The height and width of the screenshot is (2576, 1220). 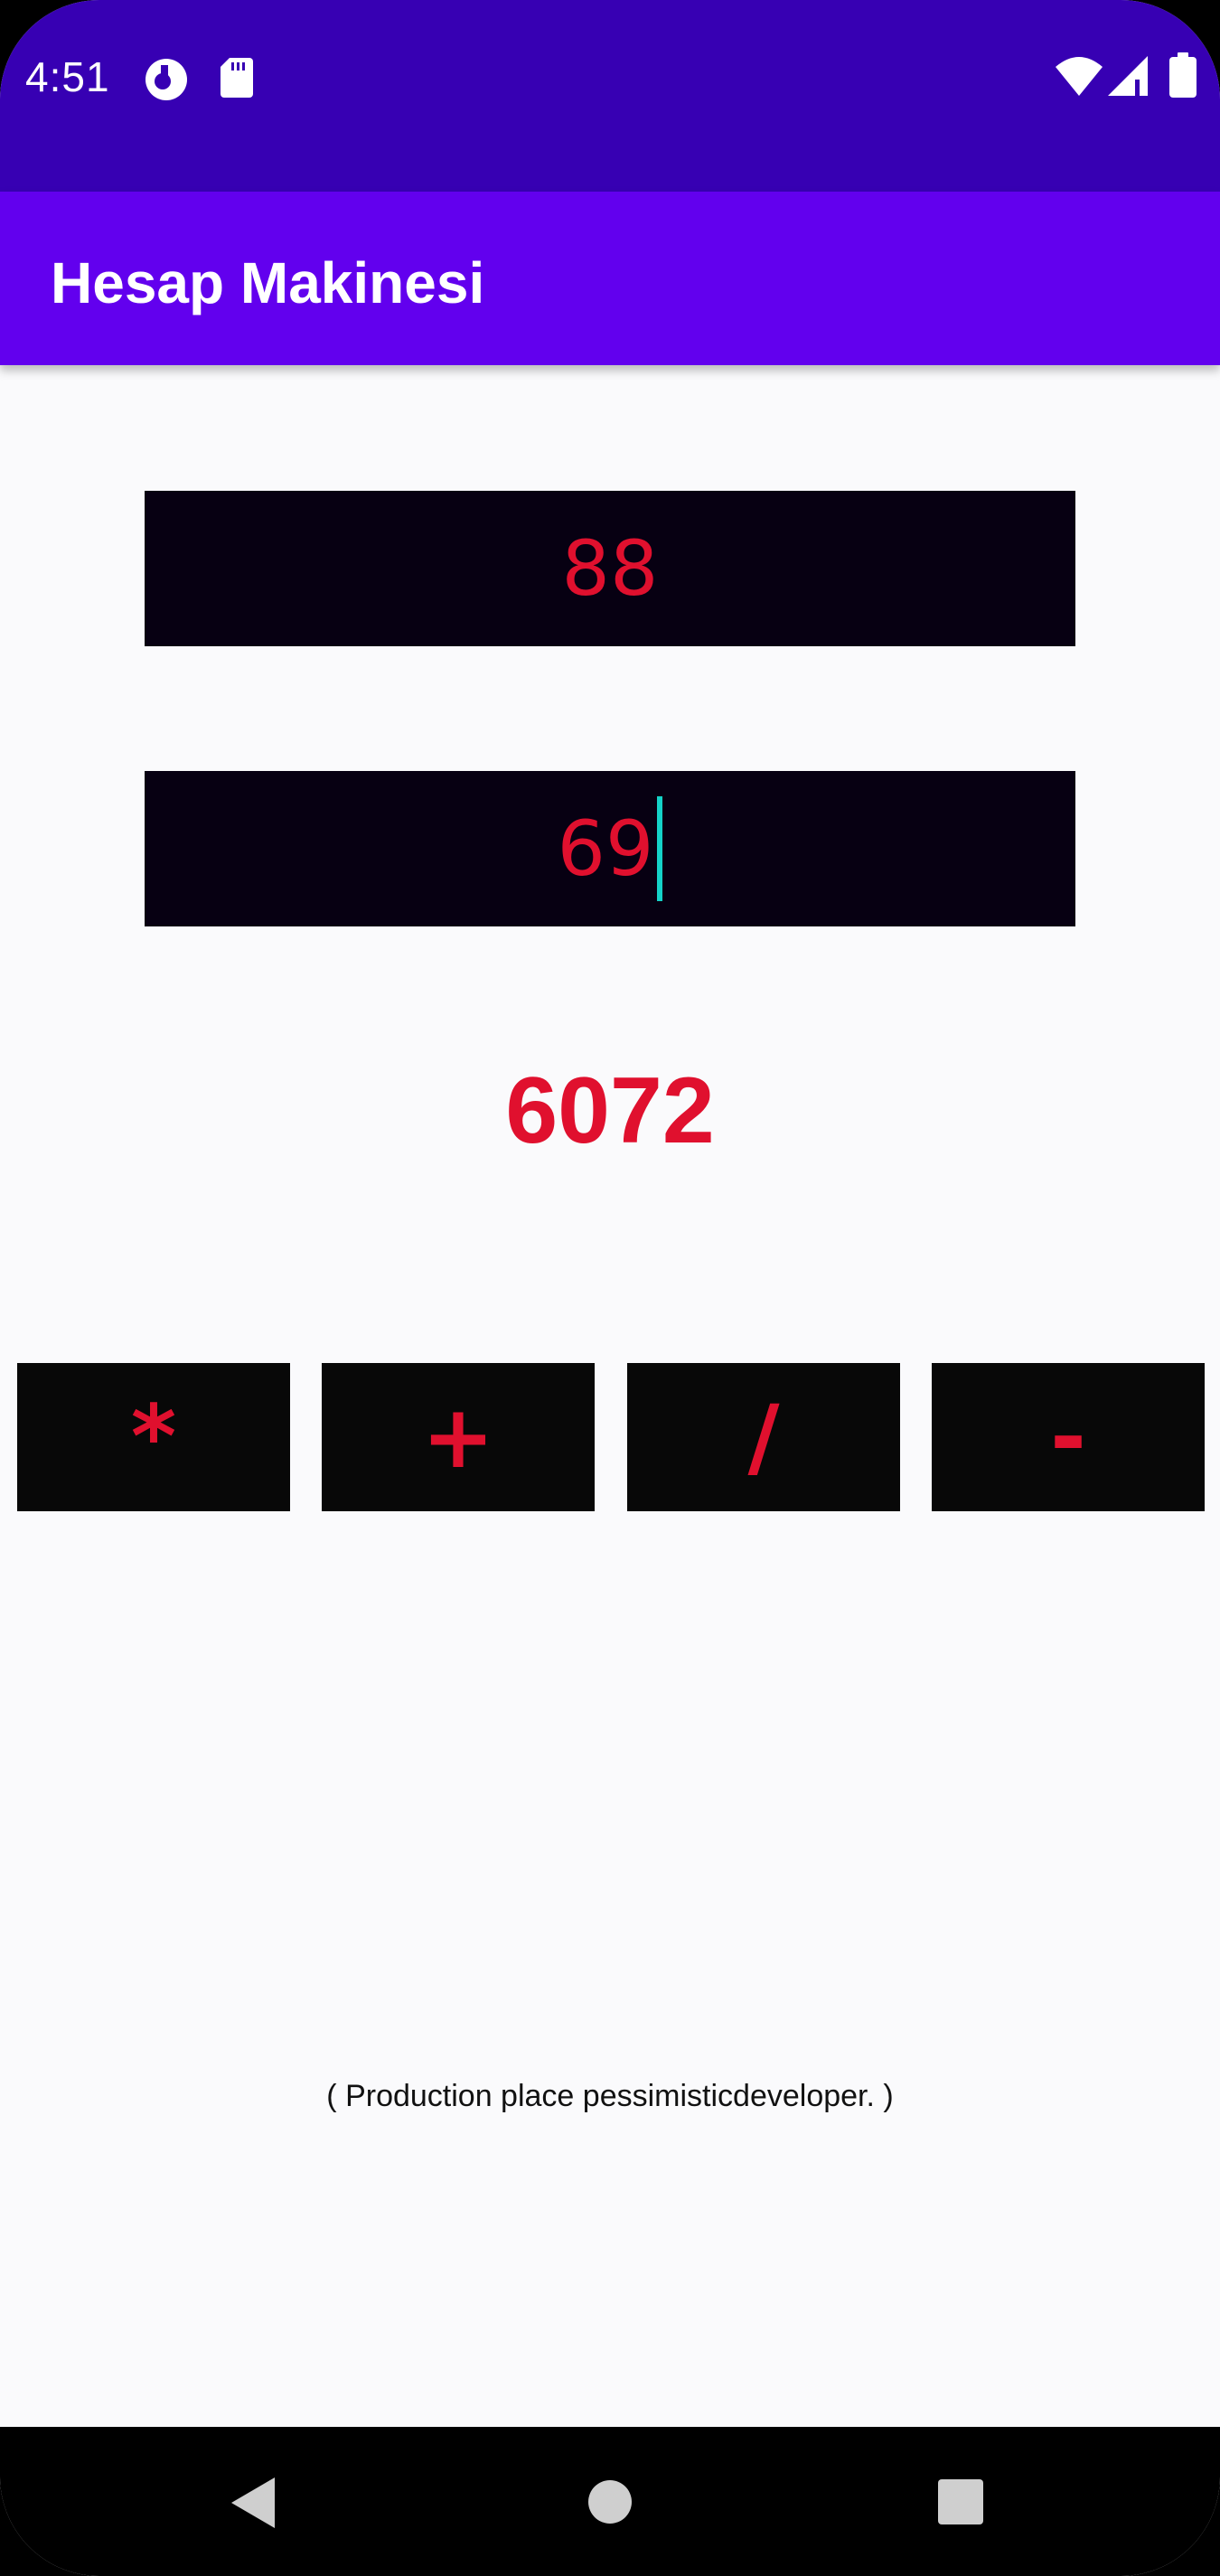 I want to click on result-text: 6072, so click(x=610, y=1111).